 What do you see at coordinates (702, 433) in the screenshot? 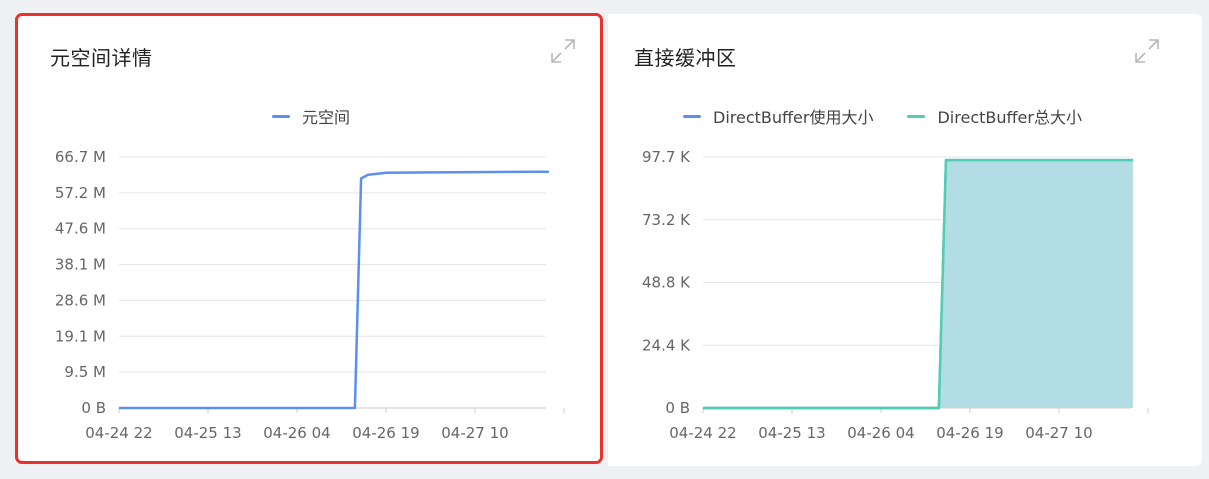
I see `x-tick-label: 04-24 22` at bounding box center [702, 433].